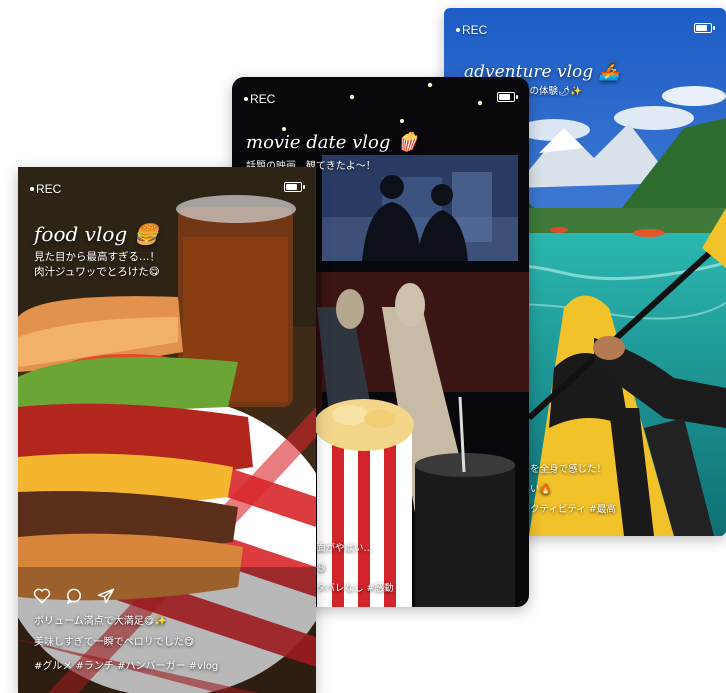  Describe the element at coordinates (551, 91) in the screenshot. I see `adventure-subtitle: 高の体験🌶✨` at that location.